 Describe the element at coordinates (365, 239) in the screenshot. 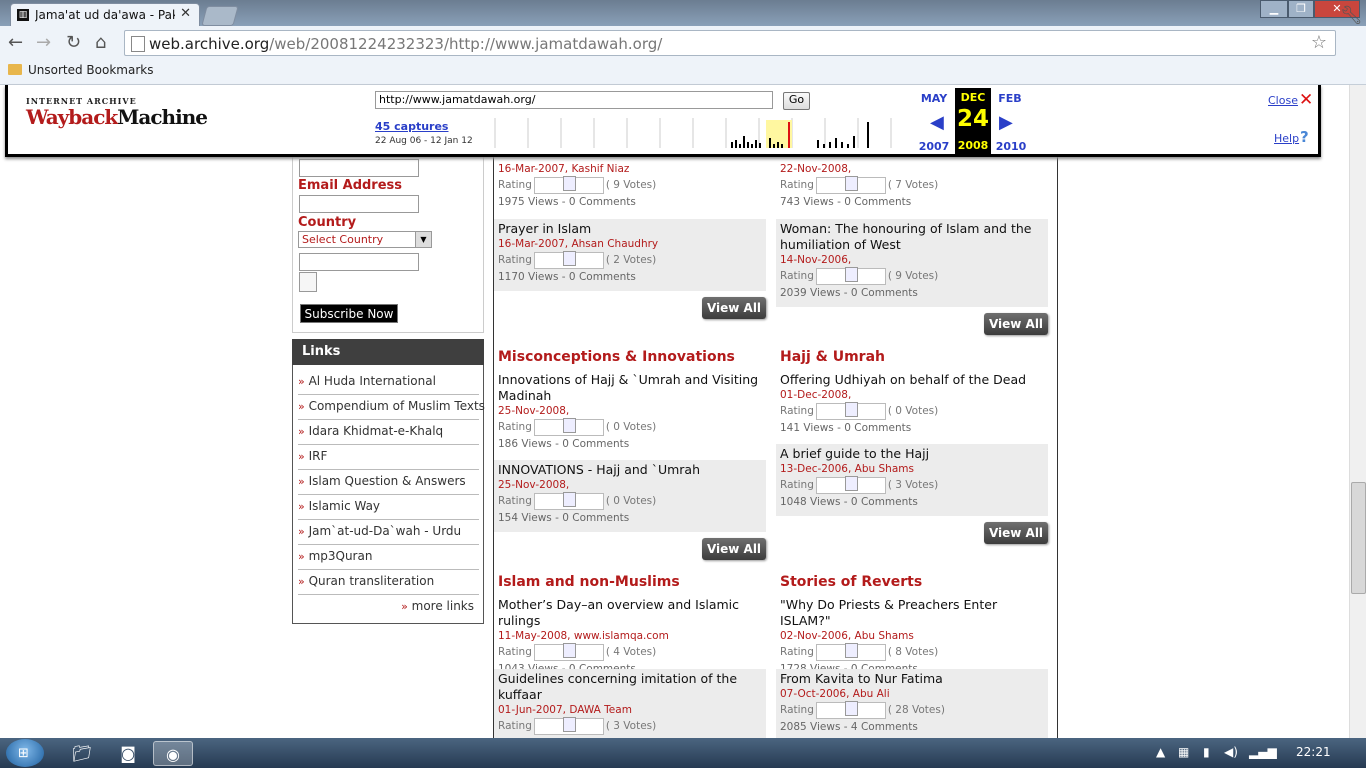

I see `country-select: Select Country ▼` at that location.